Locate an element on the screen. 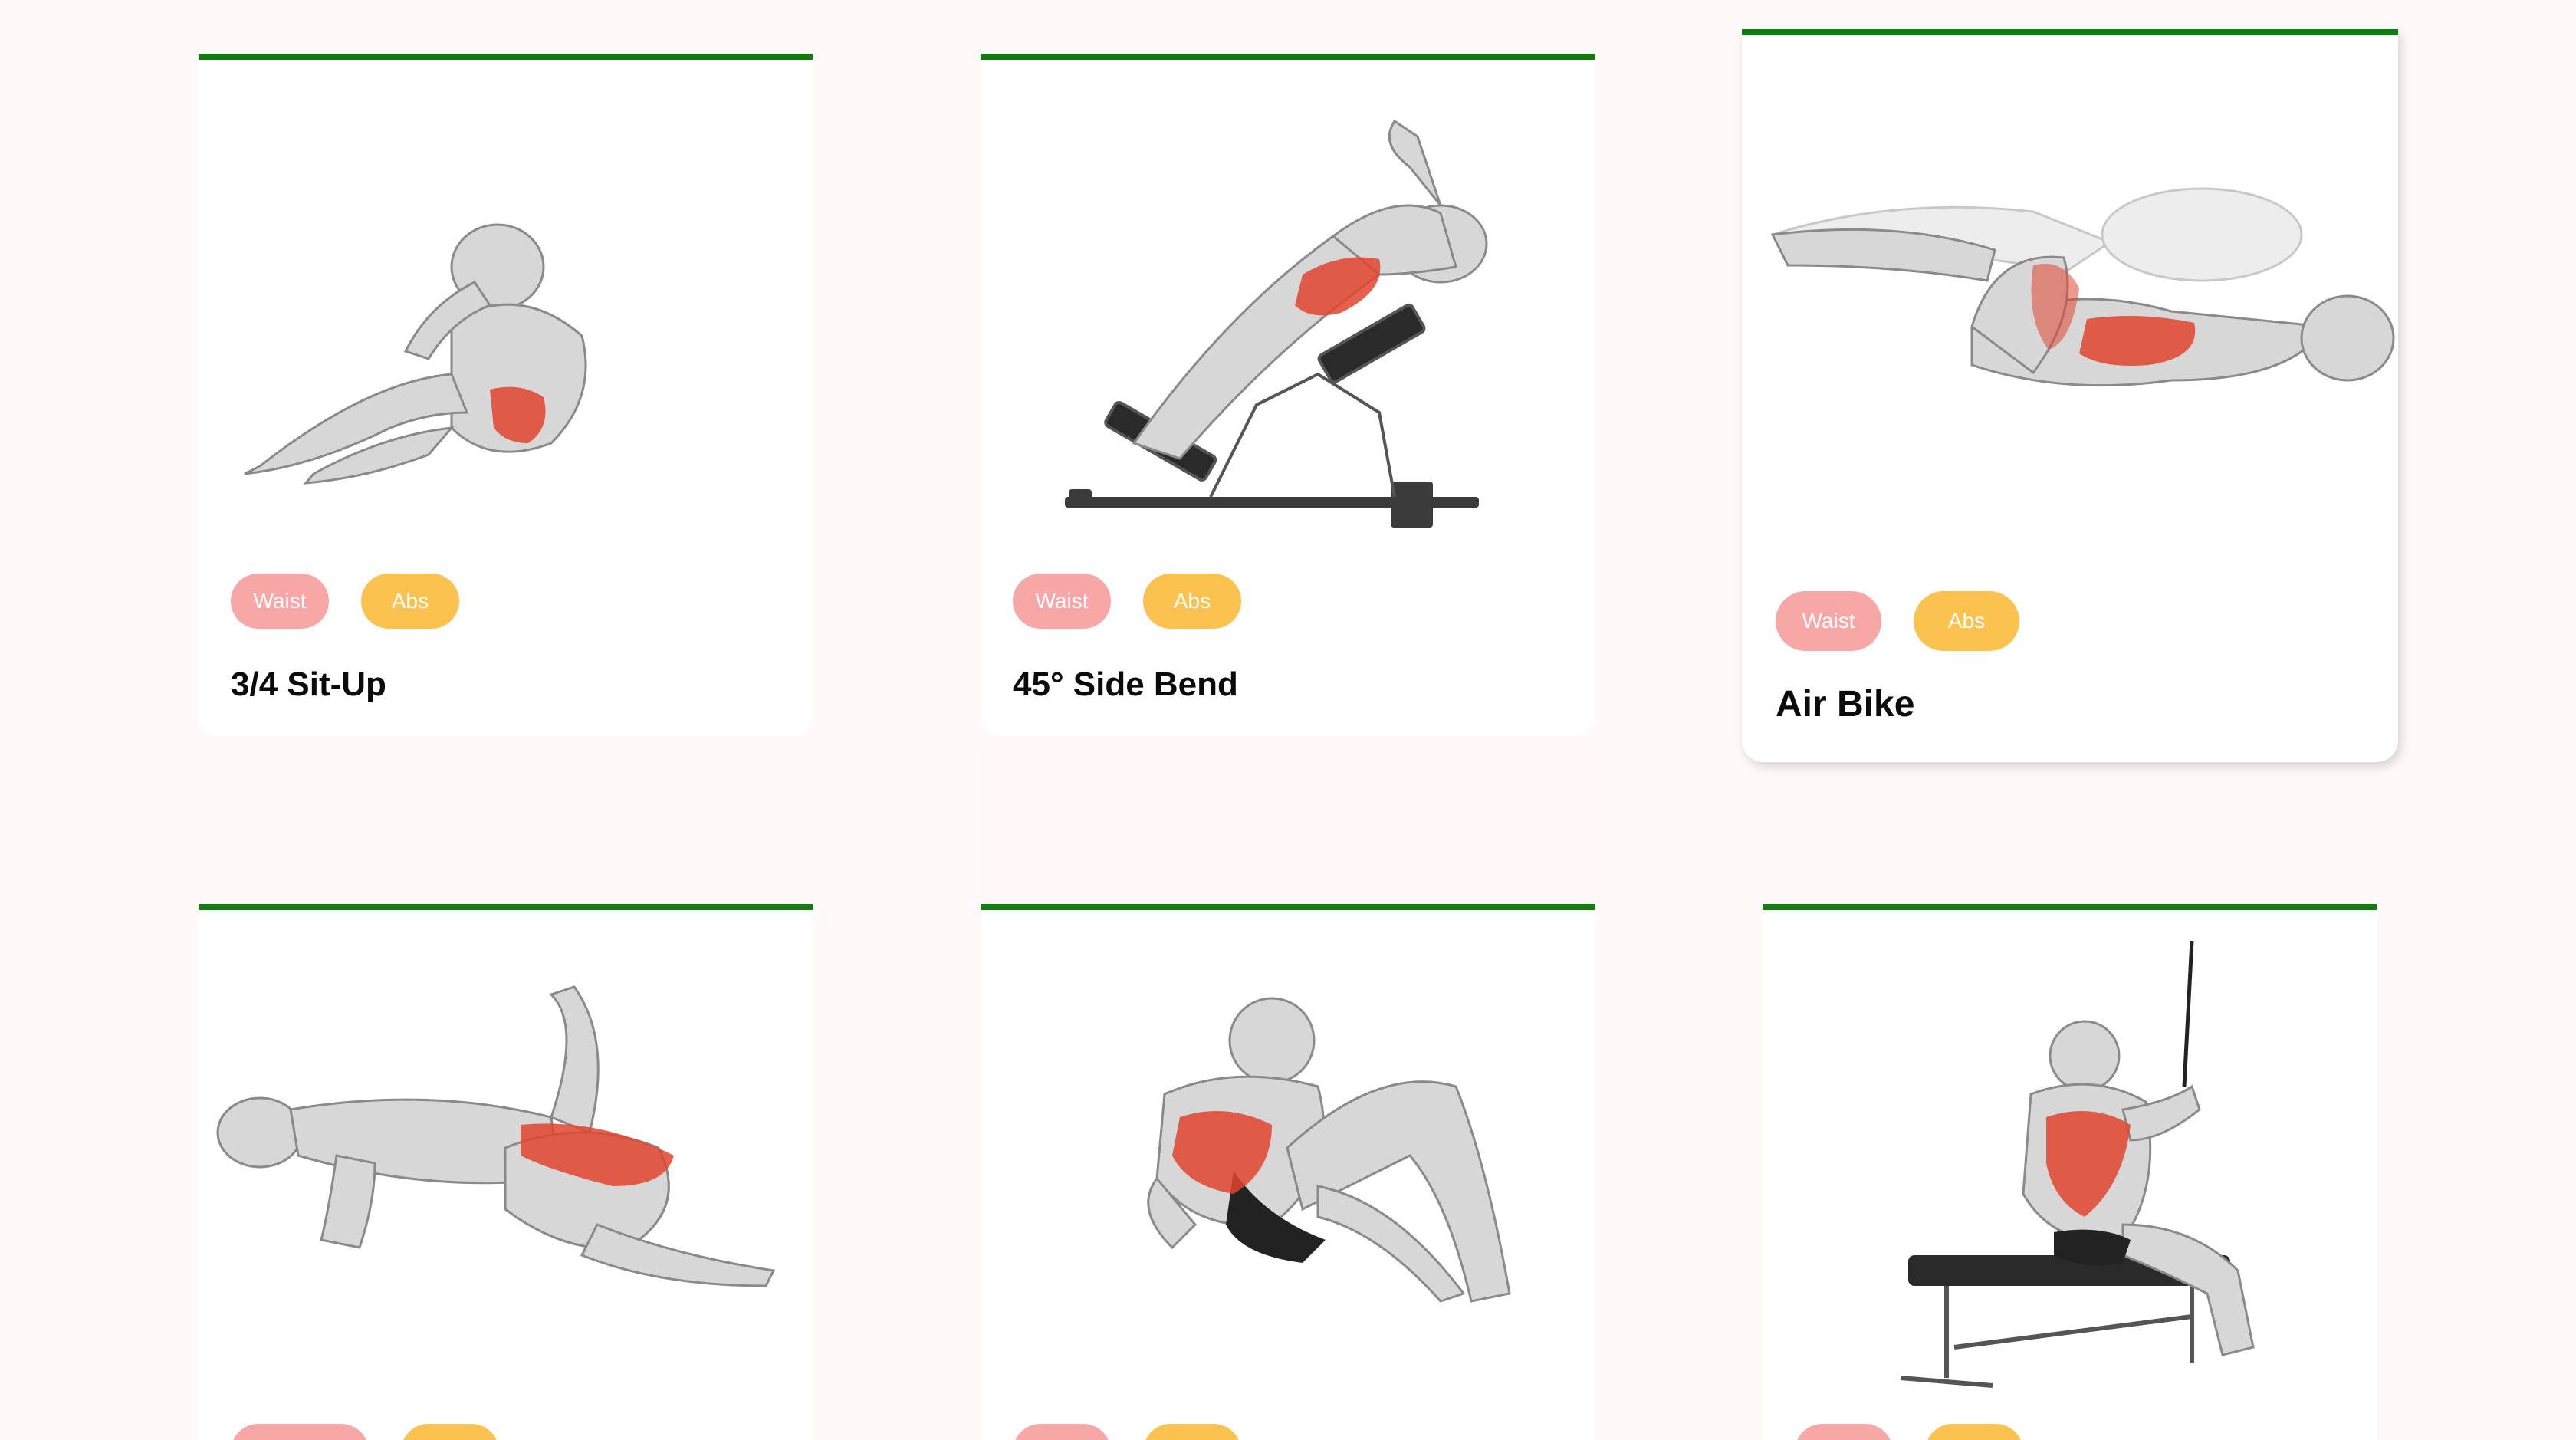 This screenshot has height=1440, width=2576. exercise-card-3-4-sit-up: Waist Abs 3/4 Sit-Up is located at coordinates (506, 395).